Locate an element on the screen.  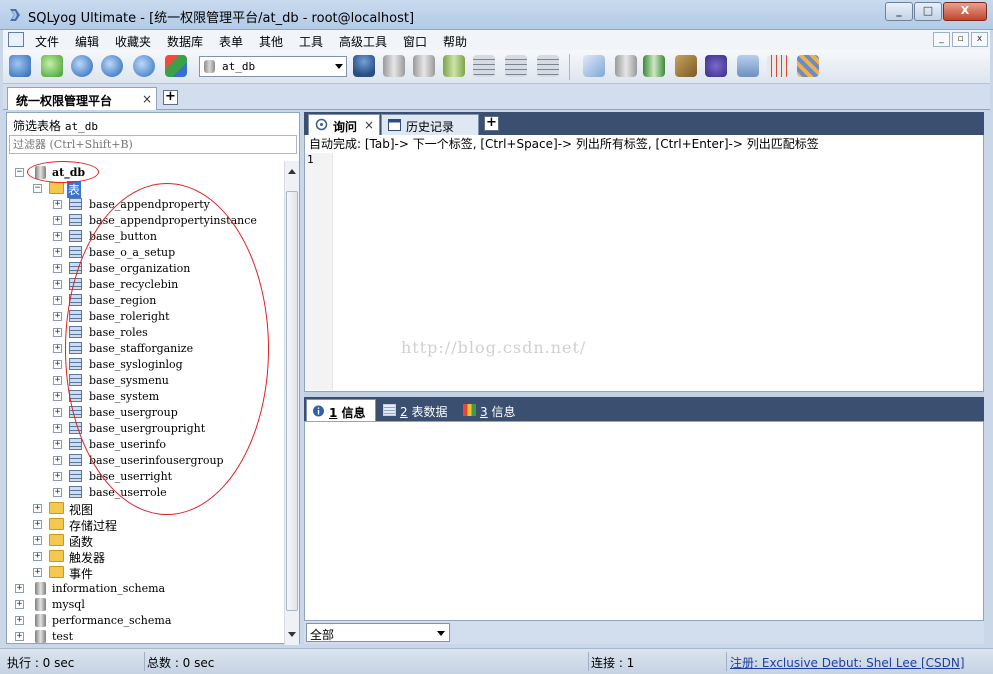
mdi-minimize-button: _ is located at coordinates (941, 39).